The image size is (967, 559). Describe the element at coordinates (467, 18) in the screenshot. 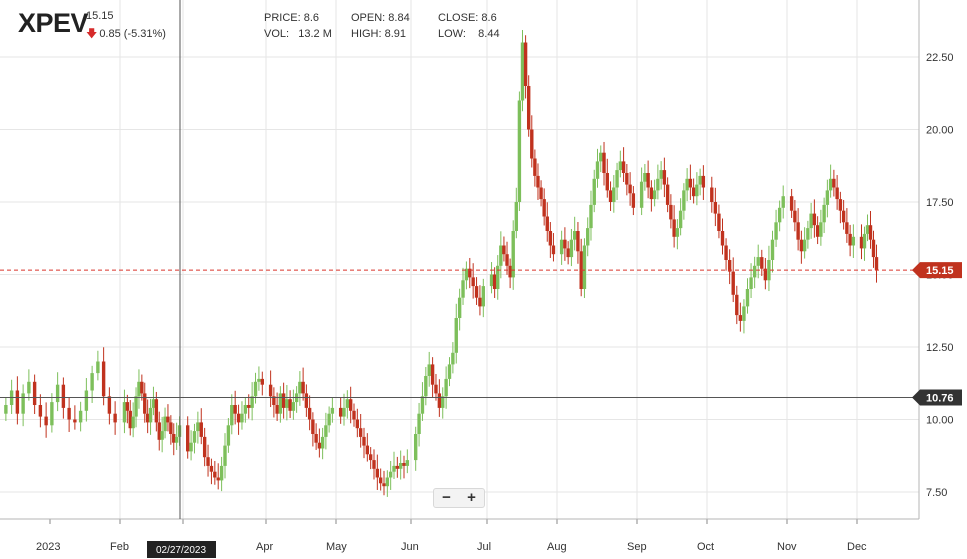

I see `stat-close: CLOSE: 8.6` at that location.